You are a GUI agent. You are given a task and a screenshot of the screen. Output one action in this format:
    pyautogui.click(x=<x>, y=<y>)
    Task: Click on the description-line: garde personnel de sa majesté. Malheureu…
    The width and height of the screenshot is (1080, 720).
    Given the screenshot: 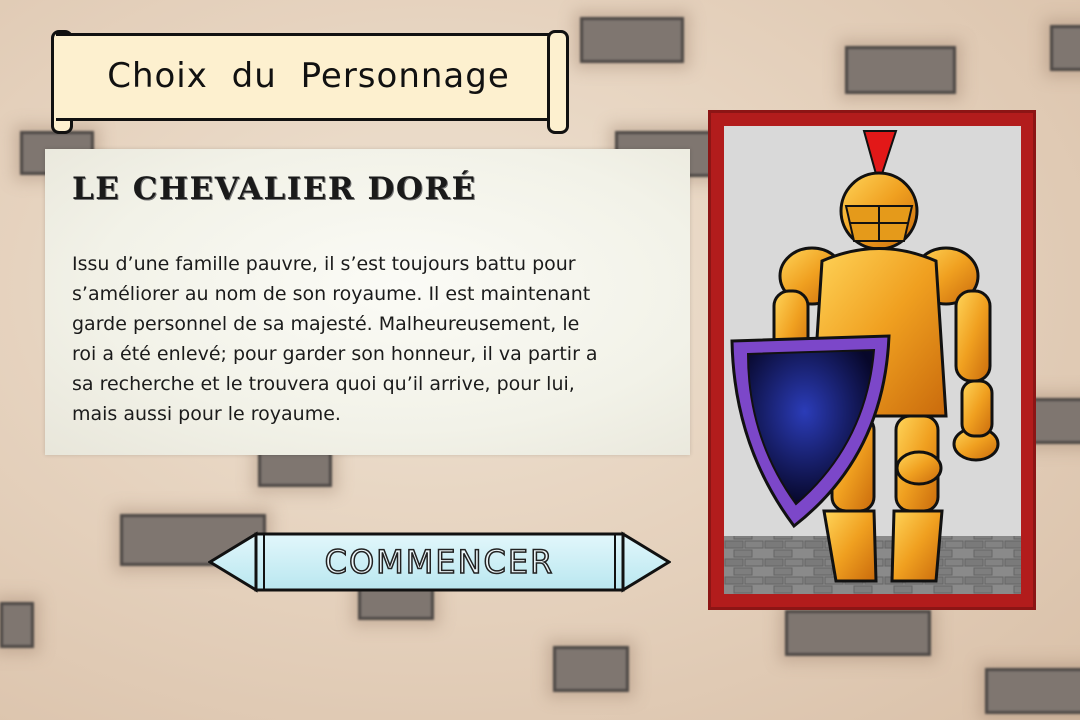 What is the action you would take?
    pyautogui.click(x=326, y=324)
    